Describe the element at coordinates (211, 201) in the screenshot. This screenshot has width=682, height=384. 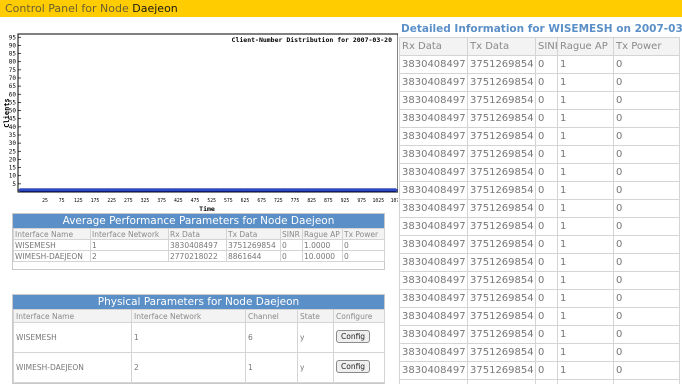
I see `x-tick-label: 525` at that location.